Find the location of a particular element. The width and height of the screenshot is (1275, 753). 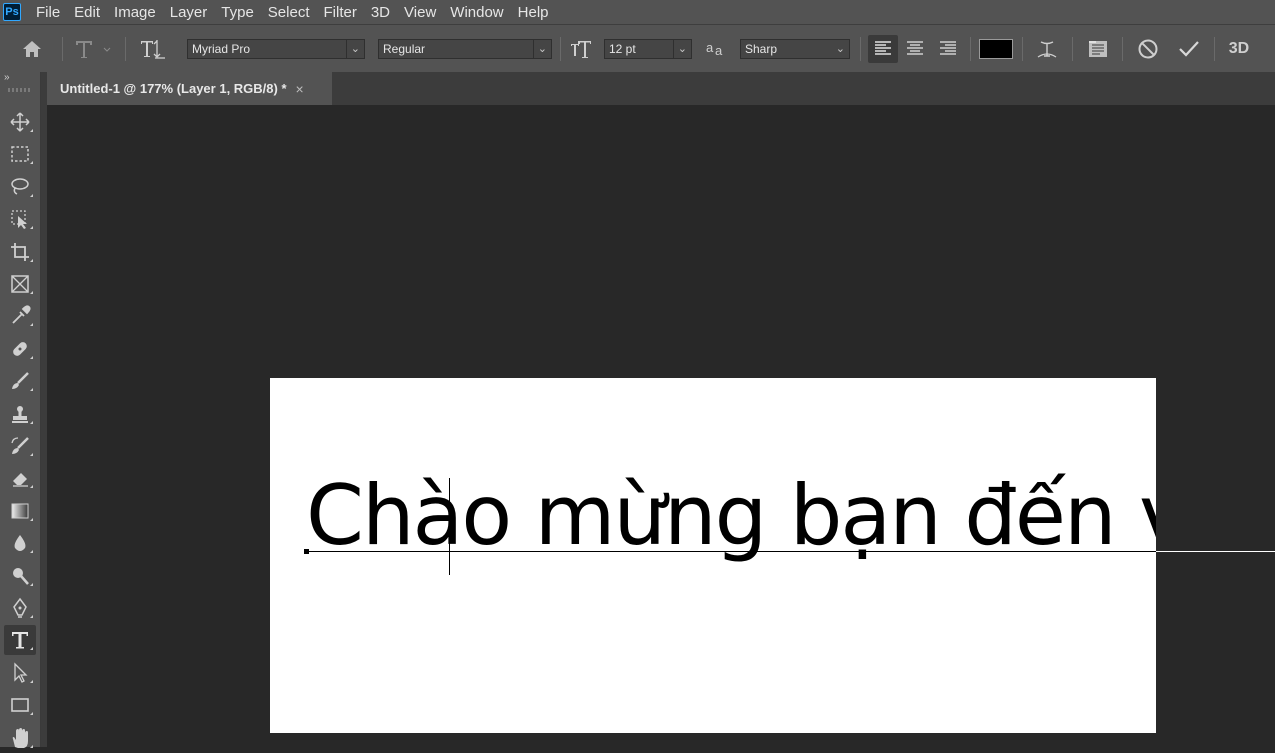

menu-edit: Edit is located at coordinates (87, 12).